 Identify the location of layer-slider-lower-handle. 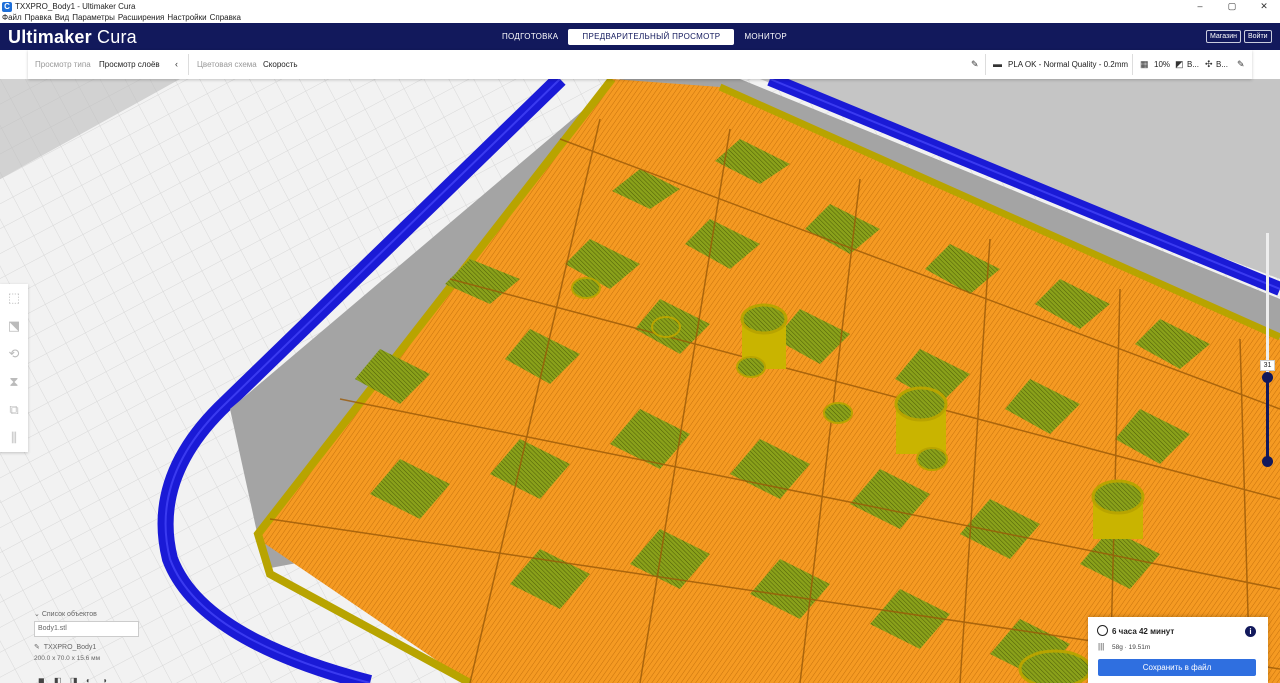
(1267, 461).